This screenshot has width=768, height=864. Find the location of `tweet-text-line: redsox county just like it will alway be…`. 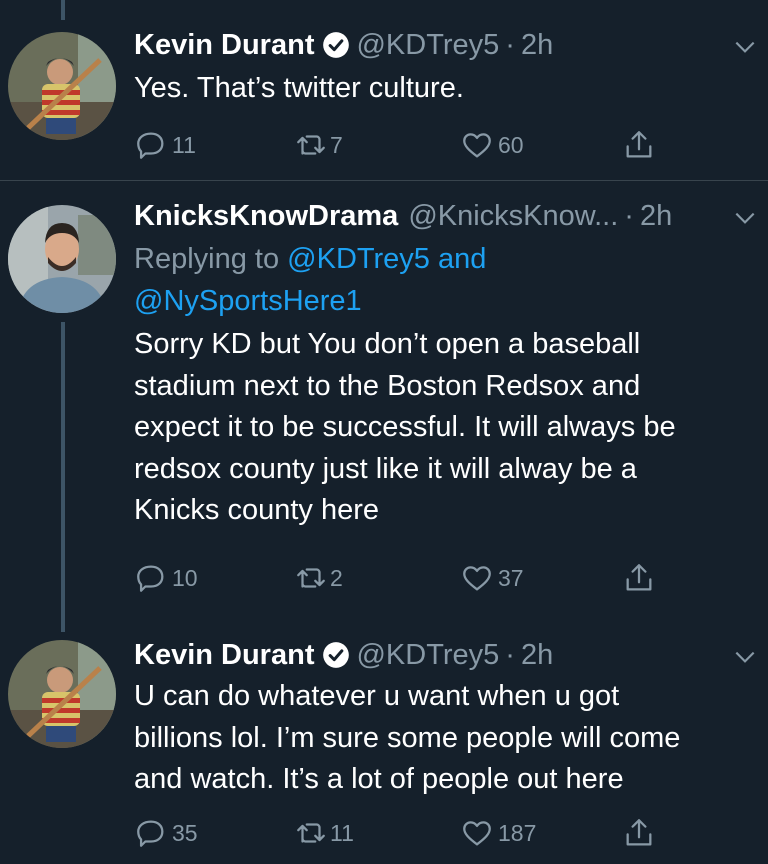

tweet-text-line: redsox county just like it will alway be… is located at coordinates (385, 468).